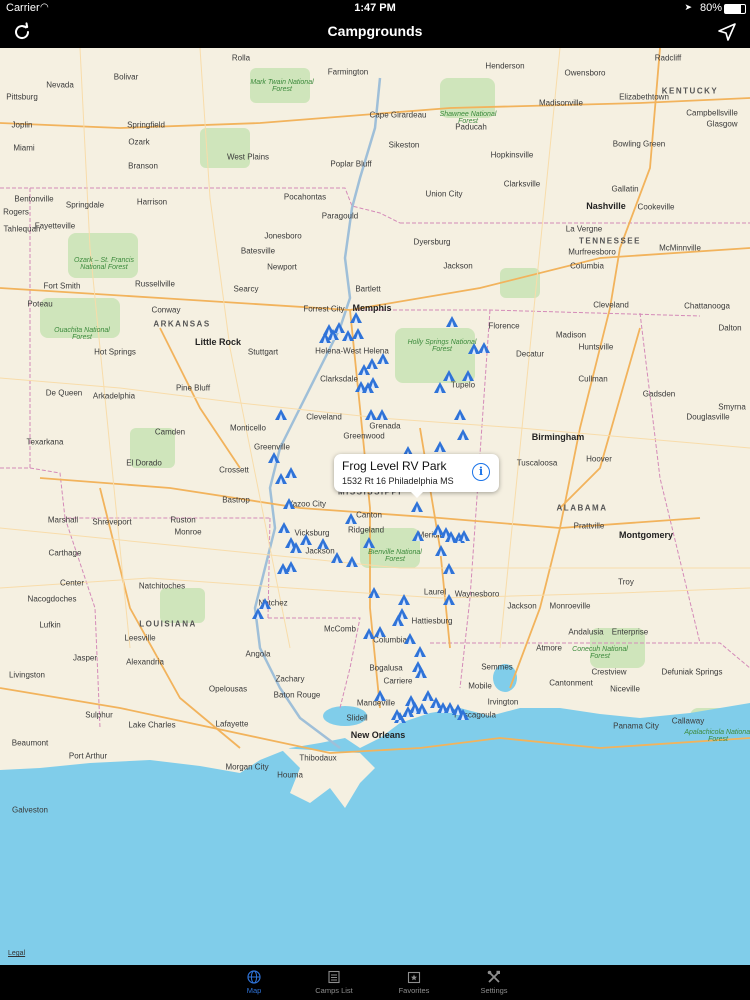 The width and height of the screenshot is (750, 1000). Describe the element at coordinates (371, 517) in the screenshot. I see `campground-pins` at that location.